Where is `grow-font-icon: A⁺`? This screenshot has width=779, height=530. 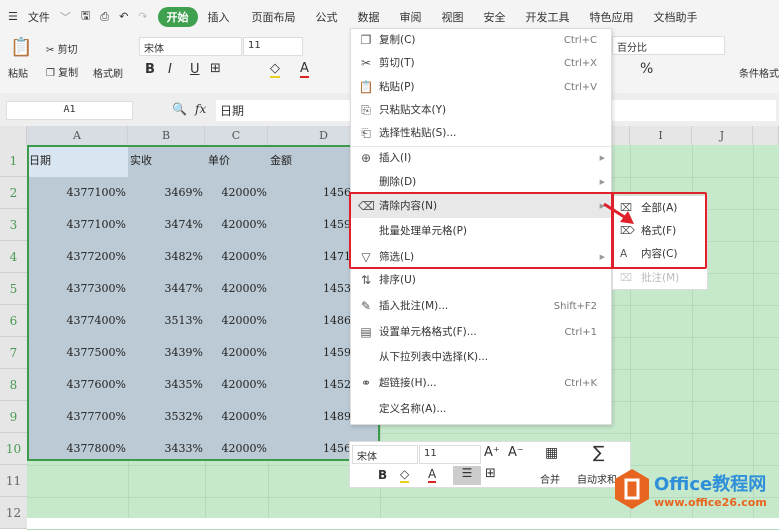 grow-font-icon: A⁺ is located at coordinates (492, 452).